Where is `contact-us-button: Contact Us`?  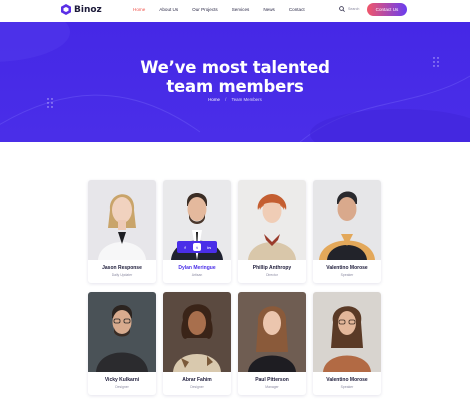 contact-us-button: Contact Us is located at coordinates (387, 9).